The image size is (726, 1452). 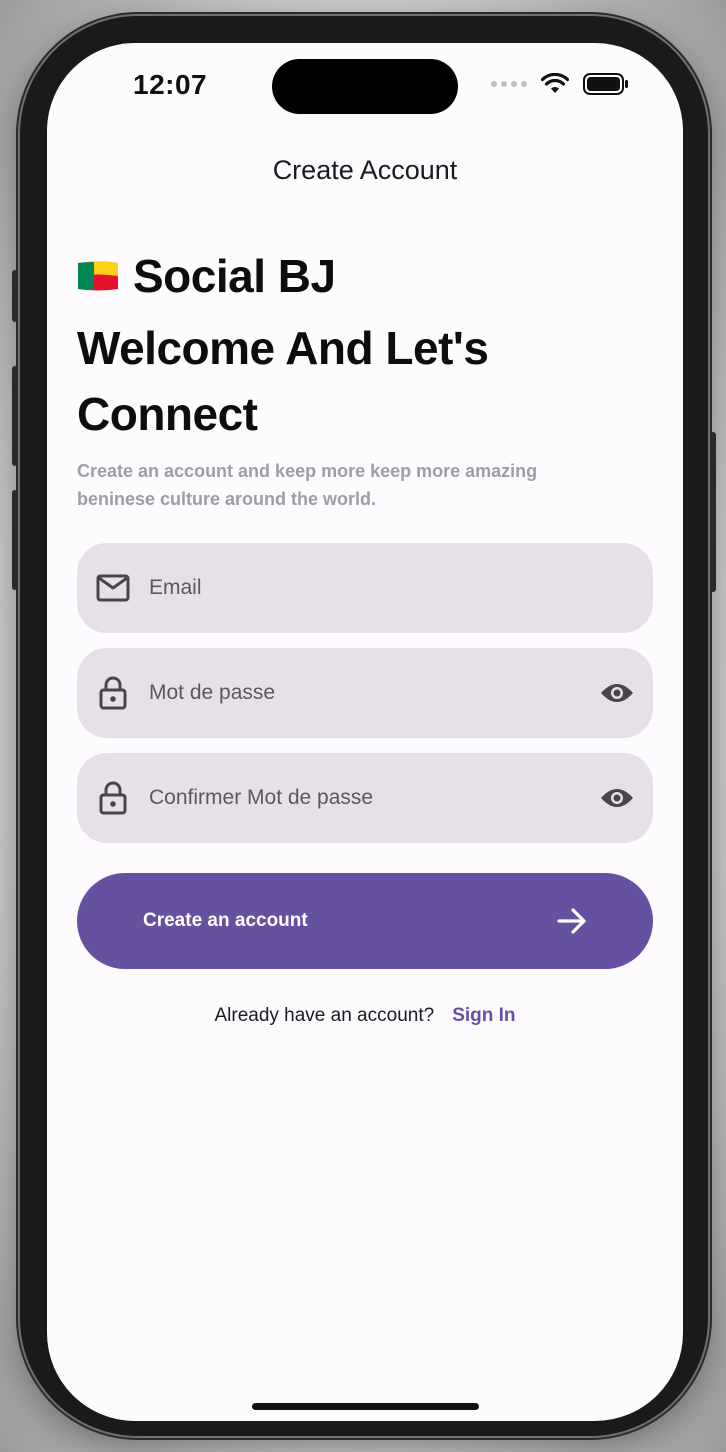 I want to click on status-time: 12:07, so click(x=170, y=84).